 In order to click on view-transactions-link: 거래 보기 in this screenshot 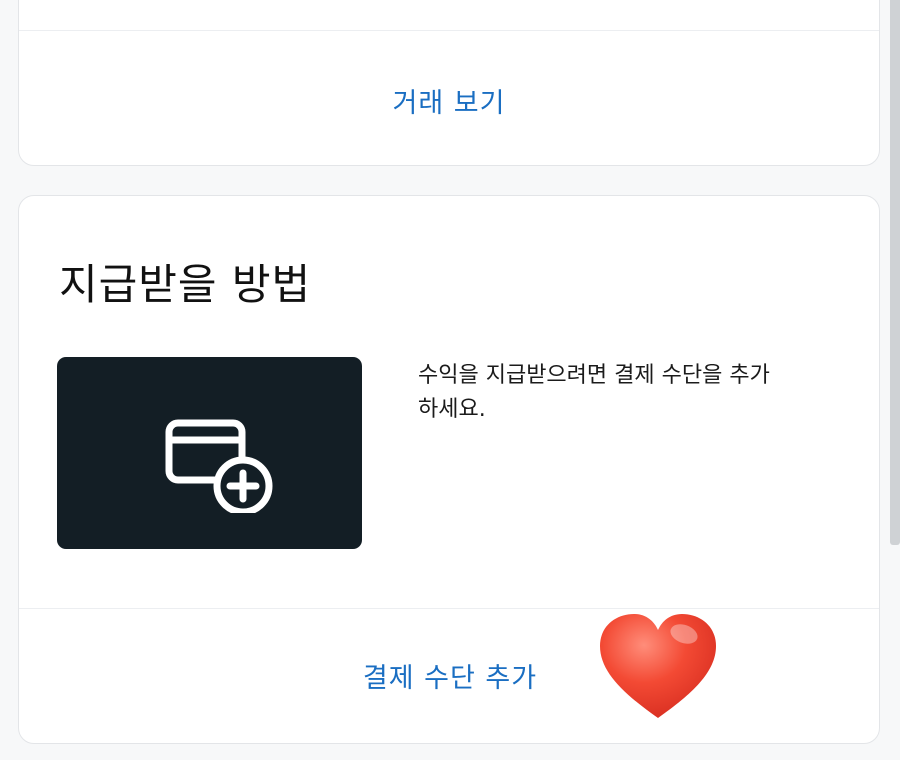, I will do `click(449, 100)`.